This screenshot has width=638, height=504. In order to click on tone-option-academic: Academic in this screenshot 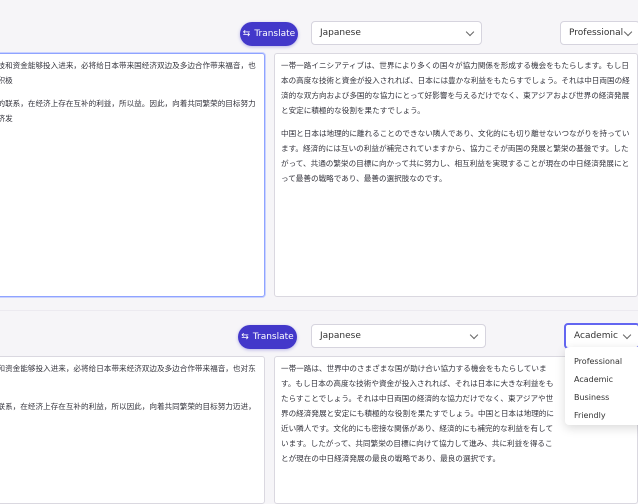, I will do `click(601, 380)`.